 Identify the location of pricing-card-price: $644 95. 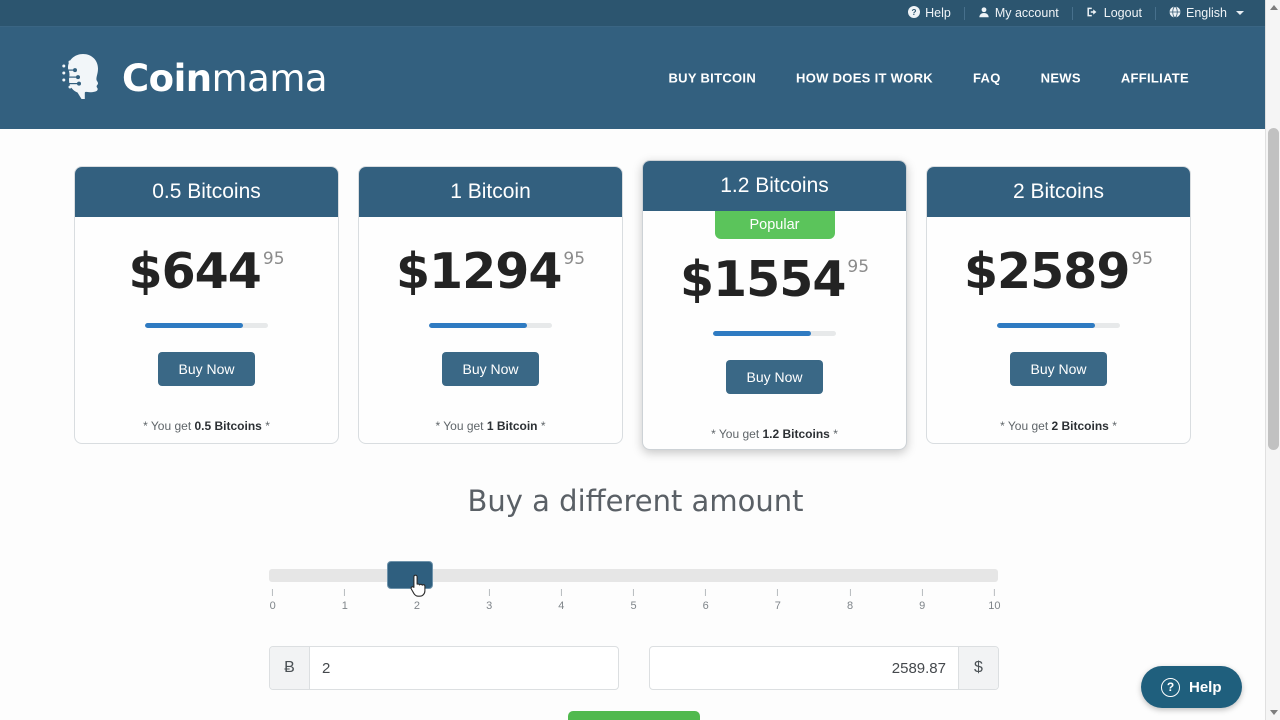
(206, 271).